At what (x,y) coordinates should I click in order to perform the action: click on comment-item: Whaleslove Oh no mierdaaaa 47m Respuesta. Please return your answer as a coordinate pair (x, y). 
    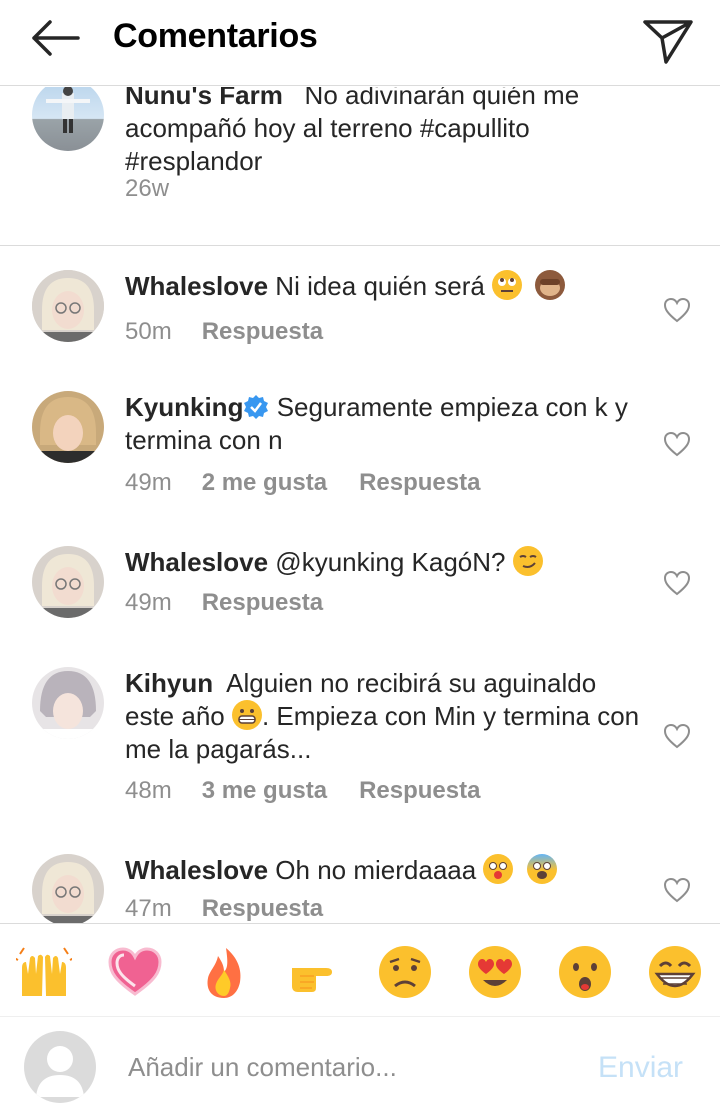
    Looking at the image, I should click on (360, 888).